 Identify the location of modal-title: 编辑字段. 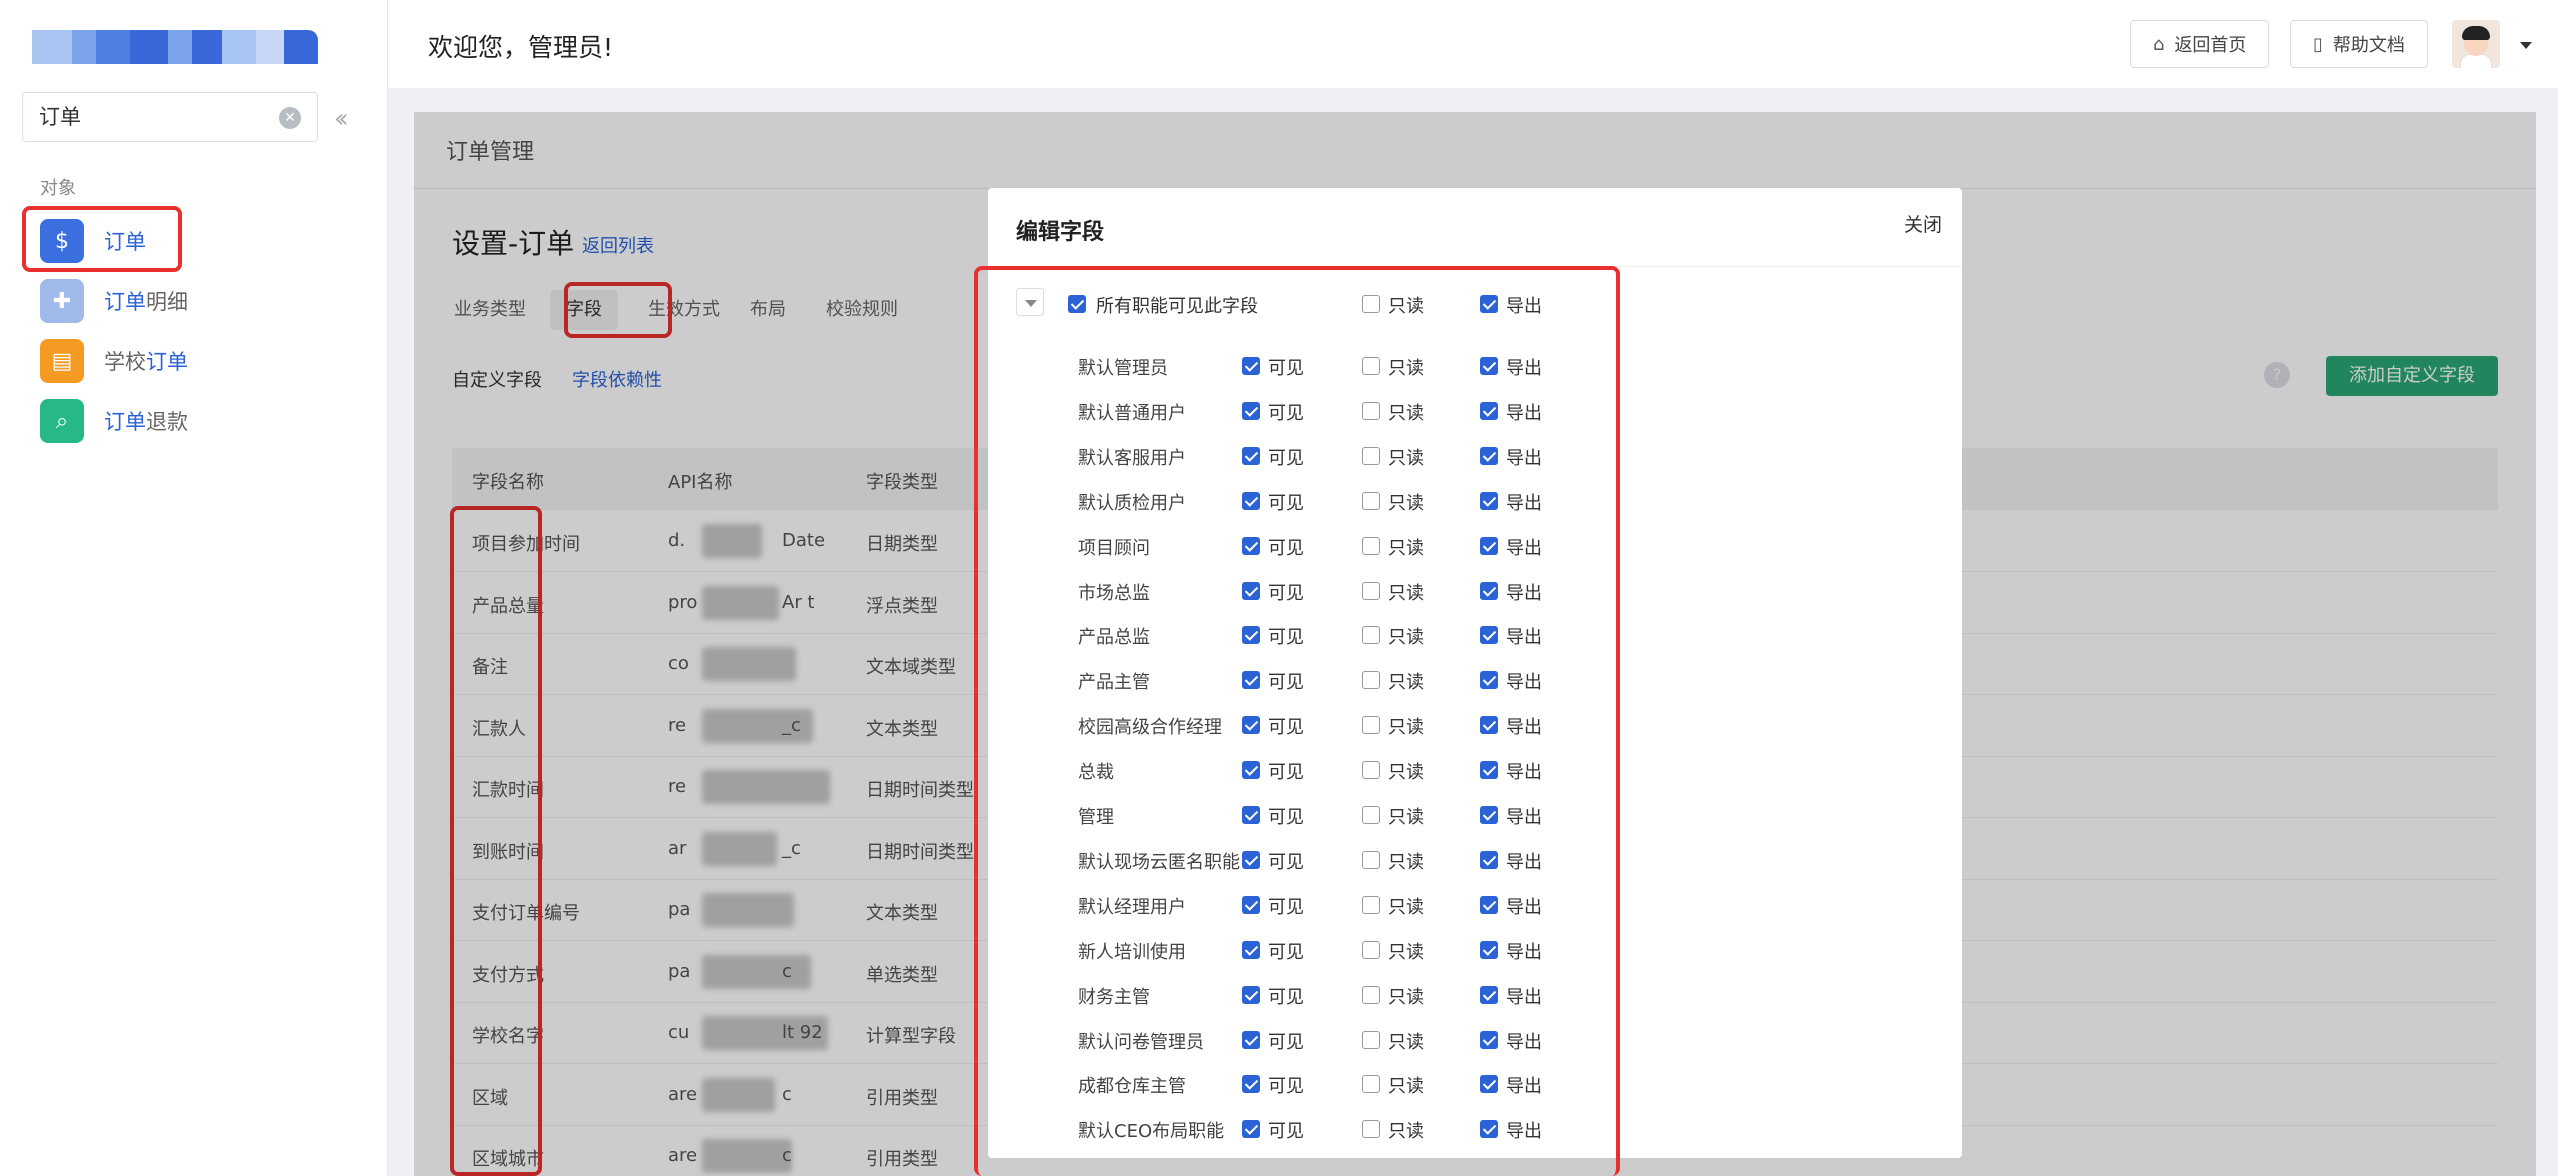
(1060, 232).